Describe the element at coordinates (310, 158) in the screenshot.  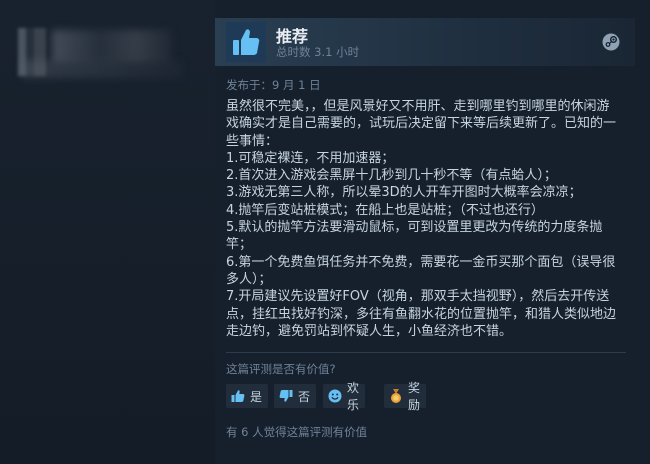
I see `review-line: 1.可稳定裸连，不用加速器；` at that location.